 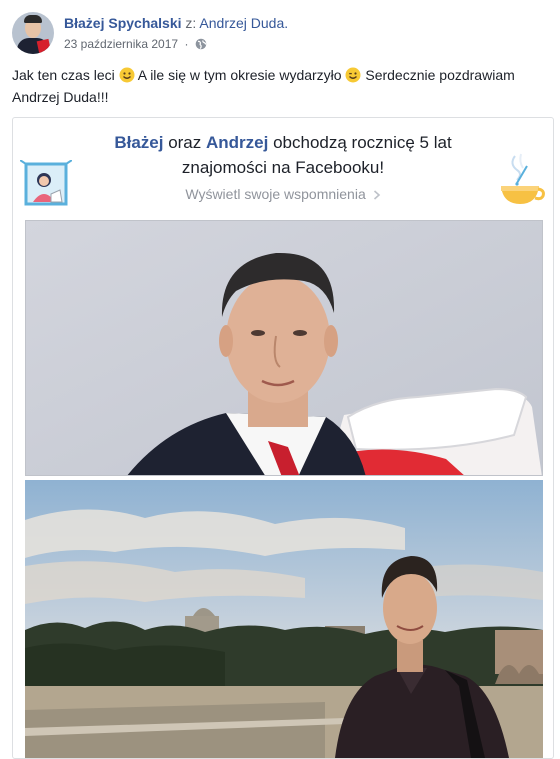 I want to click on friend-name-2: Andrzej, so click(x=237, y=142).